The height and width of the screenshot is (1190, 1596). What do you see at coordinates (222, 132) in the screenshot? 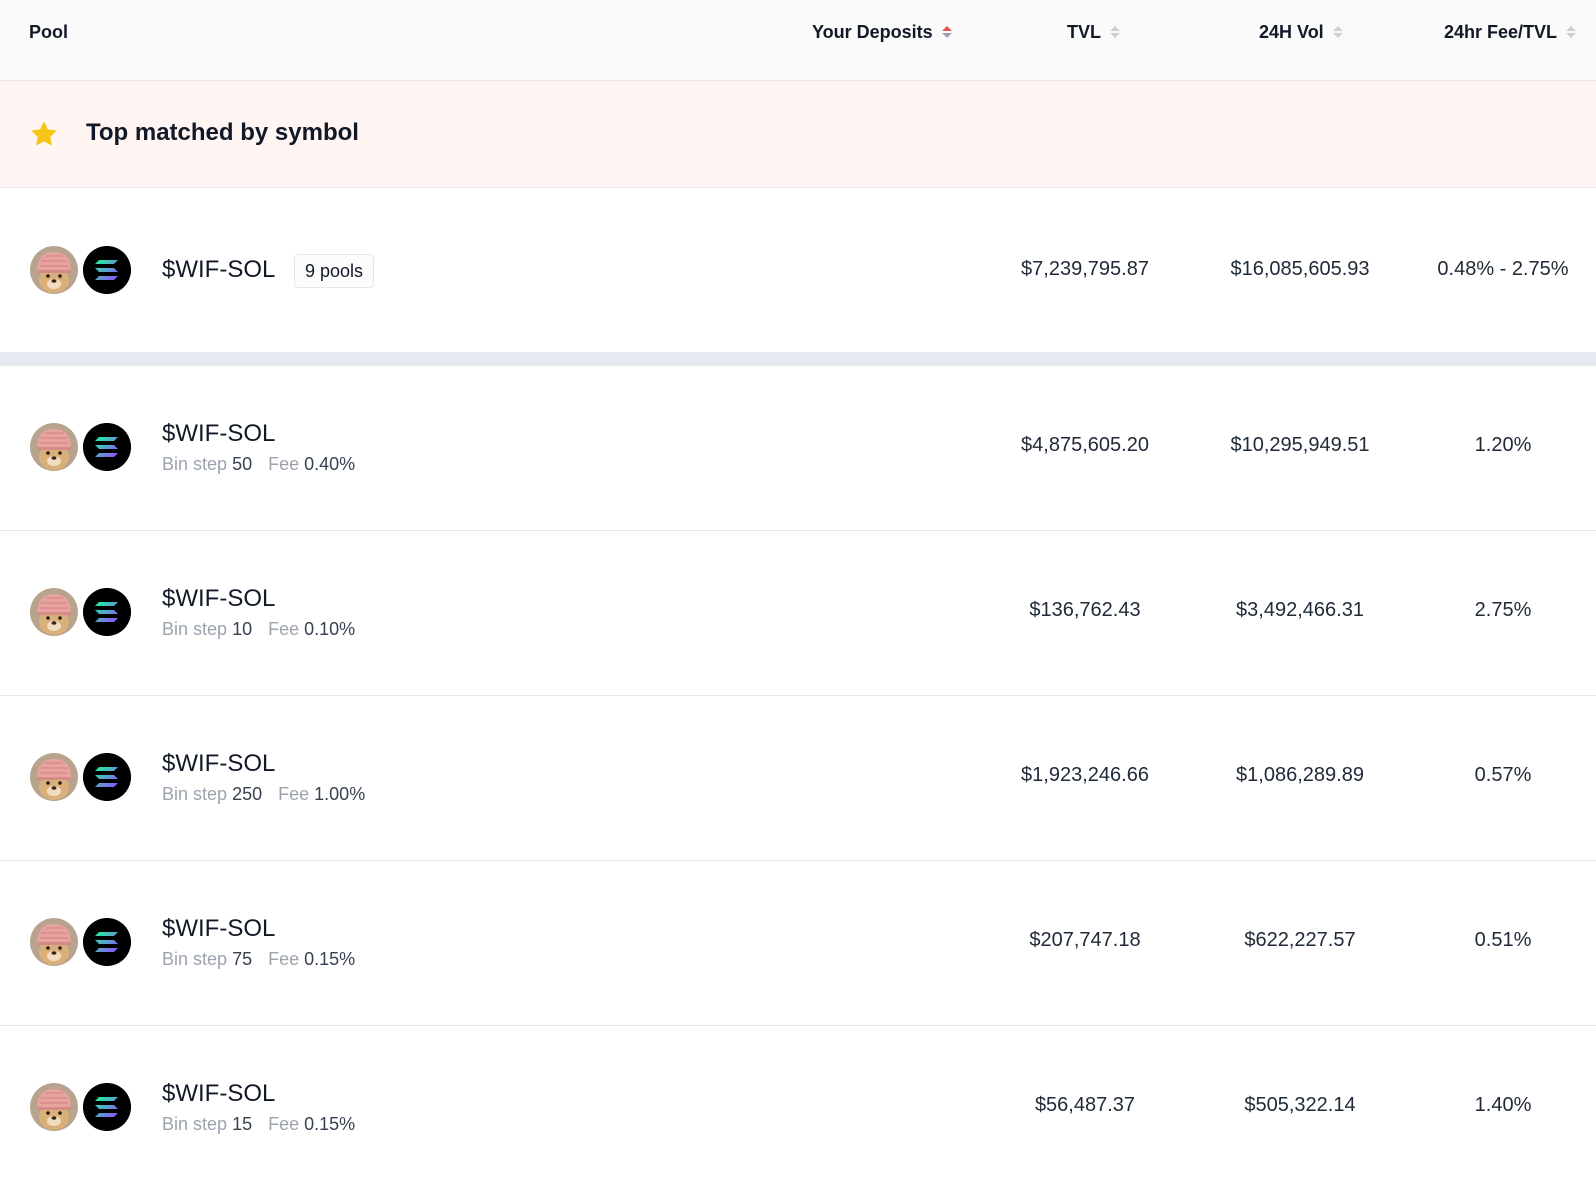
I see `banner-title: Top matched by symbol` at bounding box center [222, 132].